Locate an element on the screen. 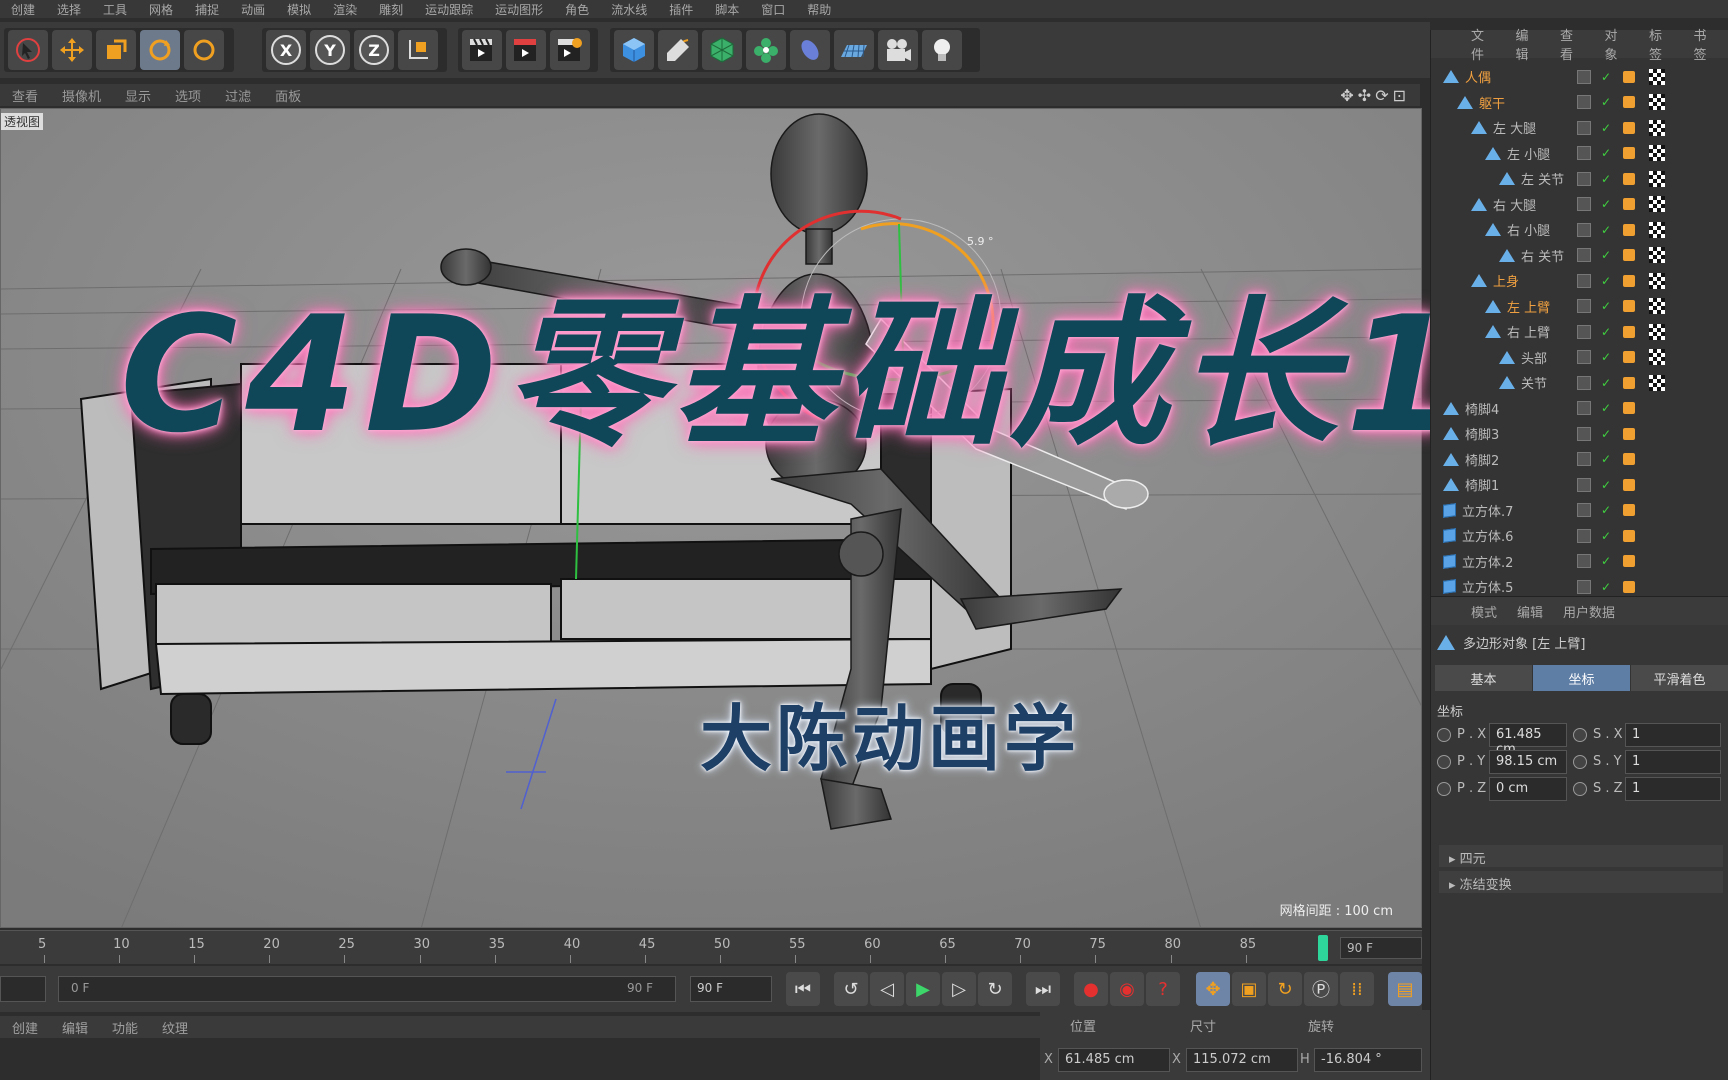  timeline-end-frame: 90 F is located at coordinates (1381, 948).